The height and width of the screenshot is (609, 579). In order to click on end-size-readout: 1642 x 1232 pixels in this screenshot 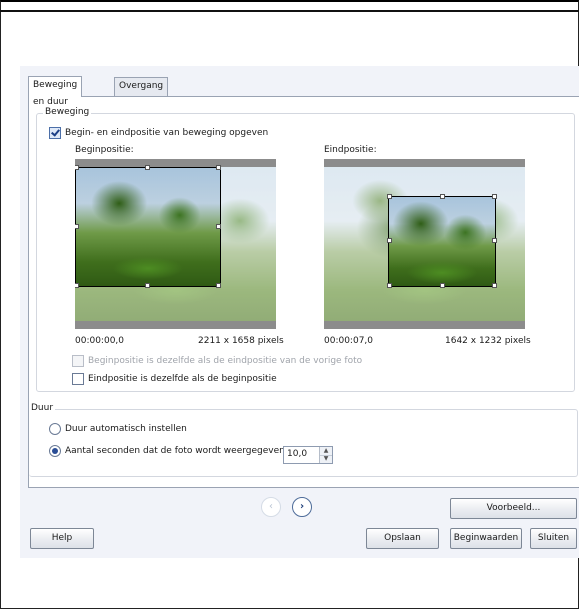, I will do `click(488, 341)`.